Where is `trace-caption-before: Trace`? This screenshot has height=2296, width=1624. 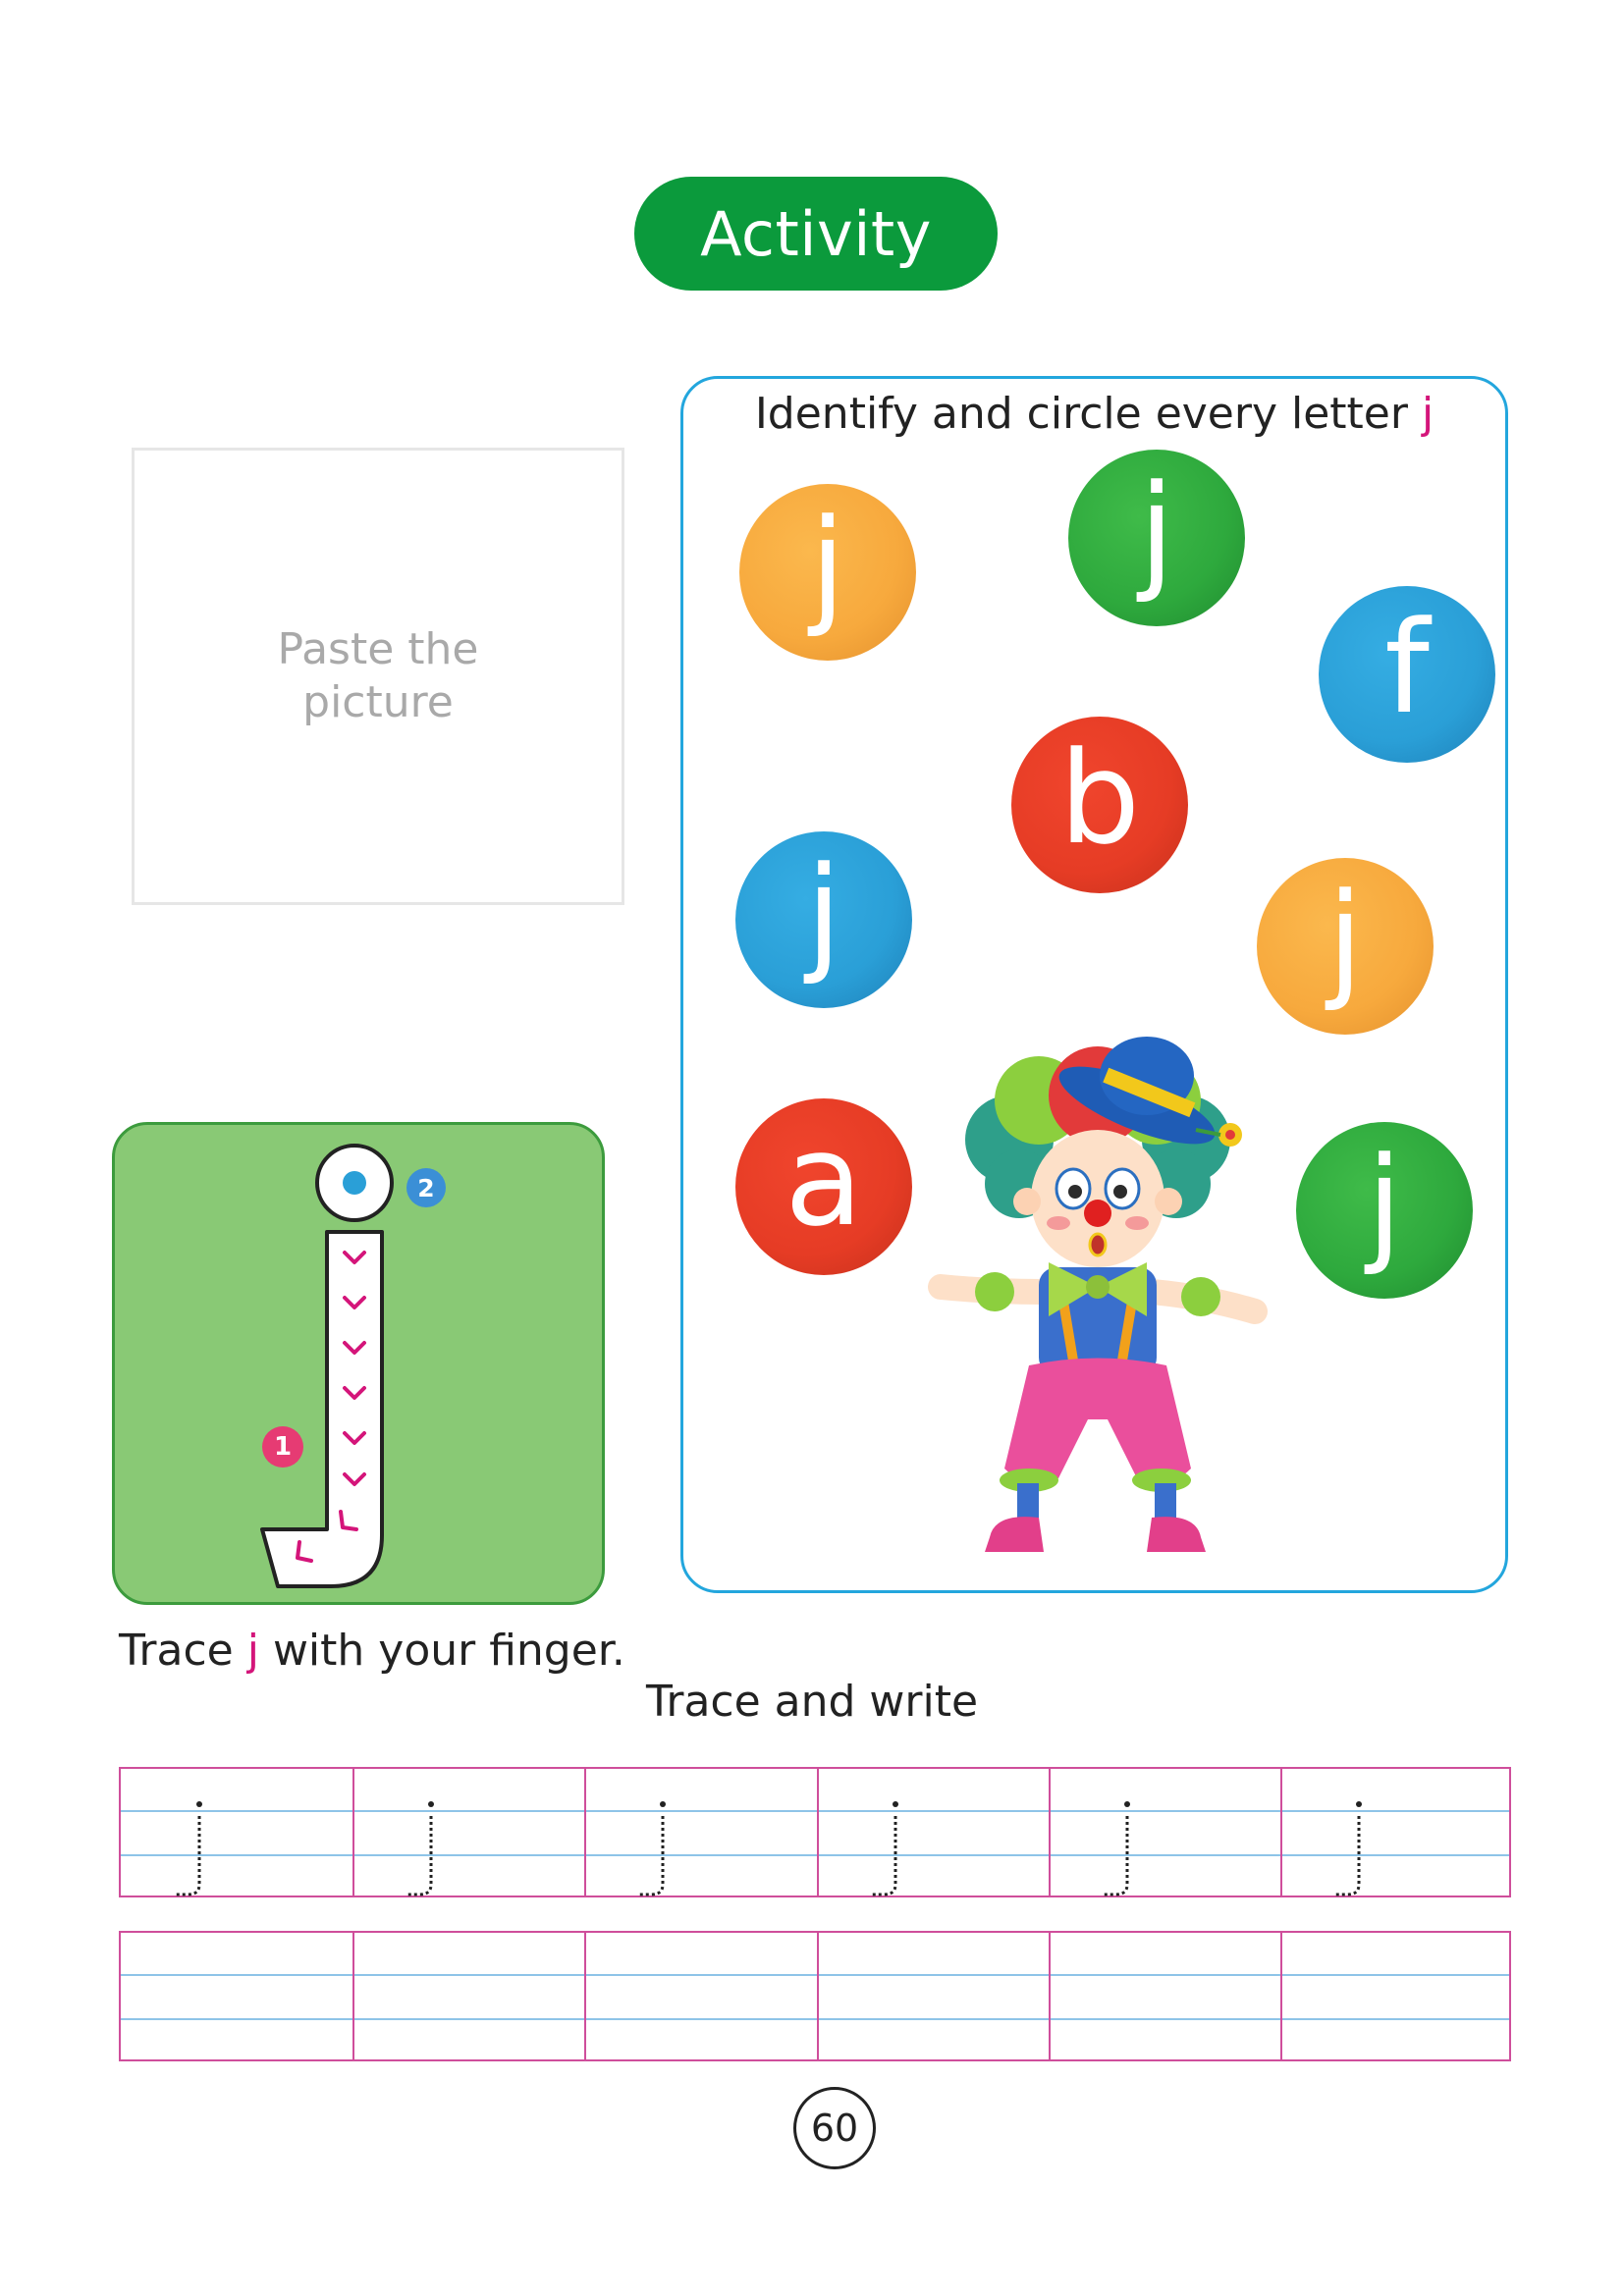 trace-caption-before: Trace is located at coordinates (183, 1651).